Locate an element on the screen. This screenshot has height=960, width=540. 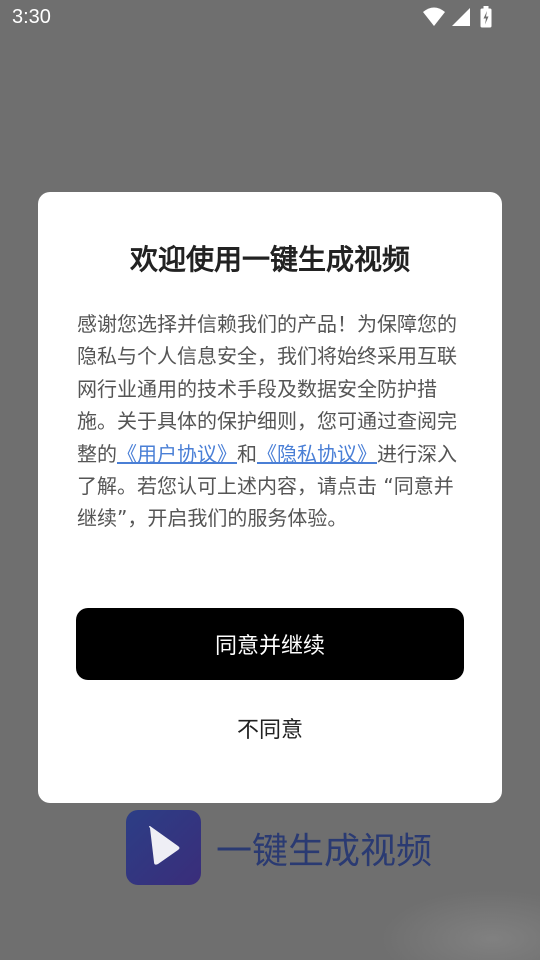
status-icons is located at coordinates (462, 18).